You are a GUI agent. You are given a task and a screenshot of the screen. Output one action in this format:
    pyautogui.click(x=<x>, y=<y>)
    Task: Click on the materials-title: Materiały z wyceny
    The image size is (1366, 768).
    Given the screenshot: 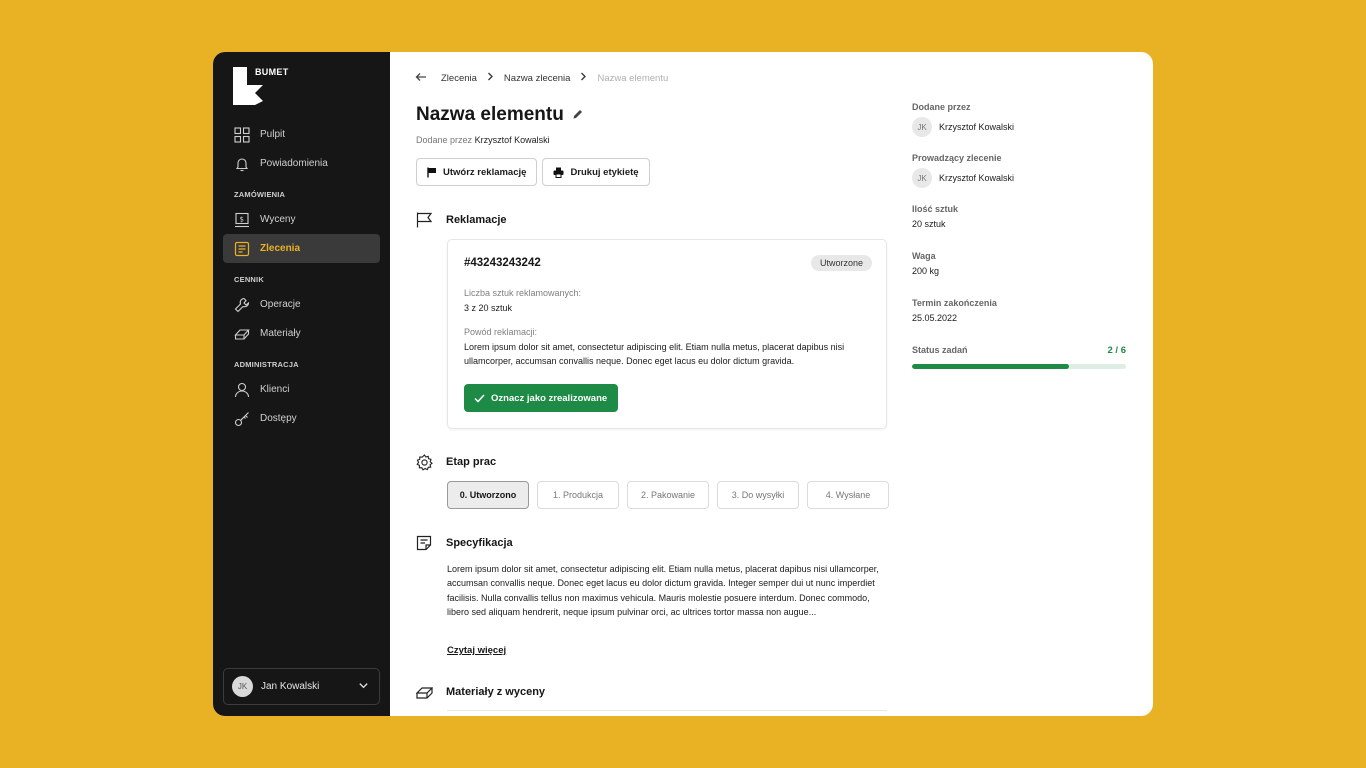 What is the action you would take?
    pyautogui.click(x=496, y=692)
    